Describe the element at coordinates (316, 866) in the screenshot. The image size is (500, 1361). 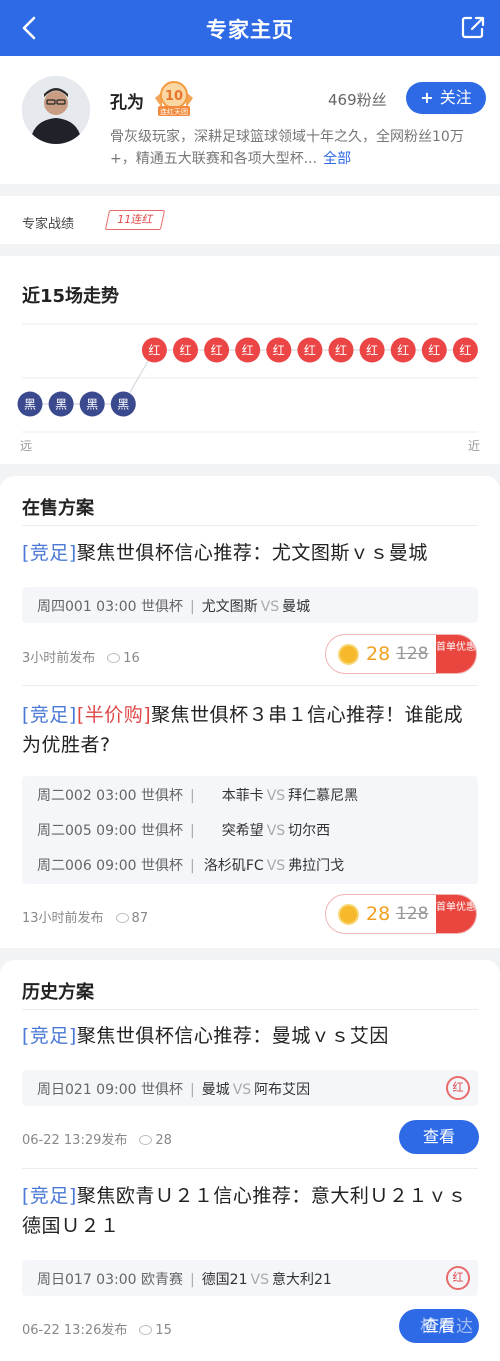
I see `away-team: 弗拉门戈` at that location.